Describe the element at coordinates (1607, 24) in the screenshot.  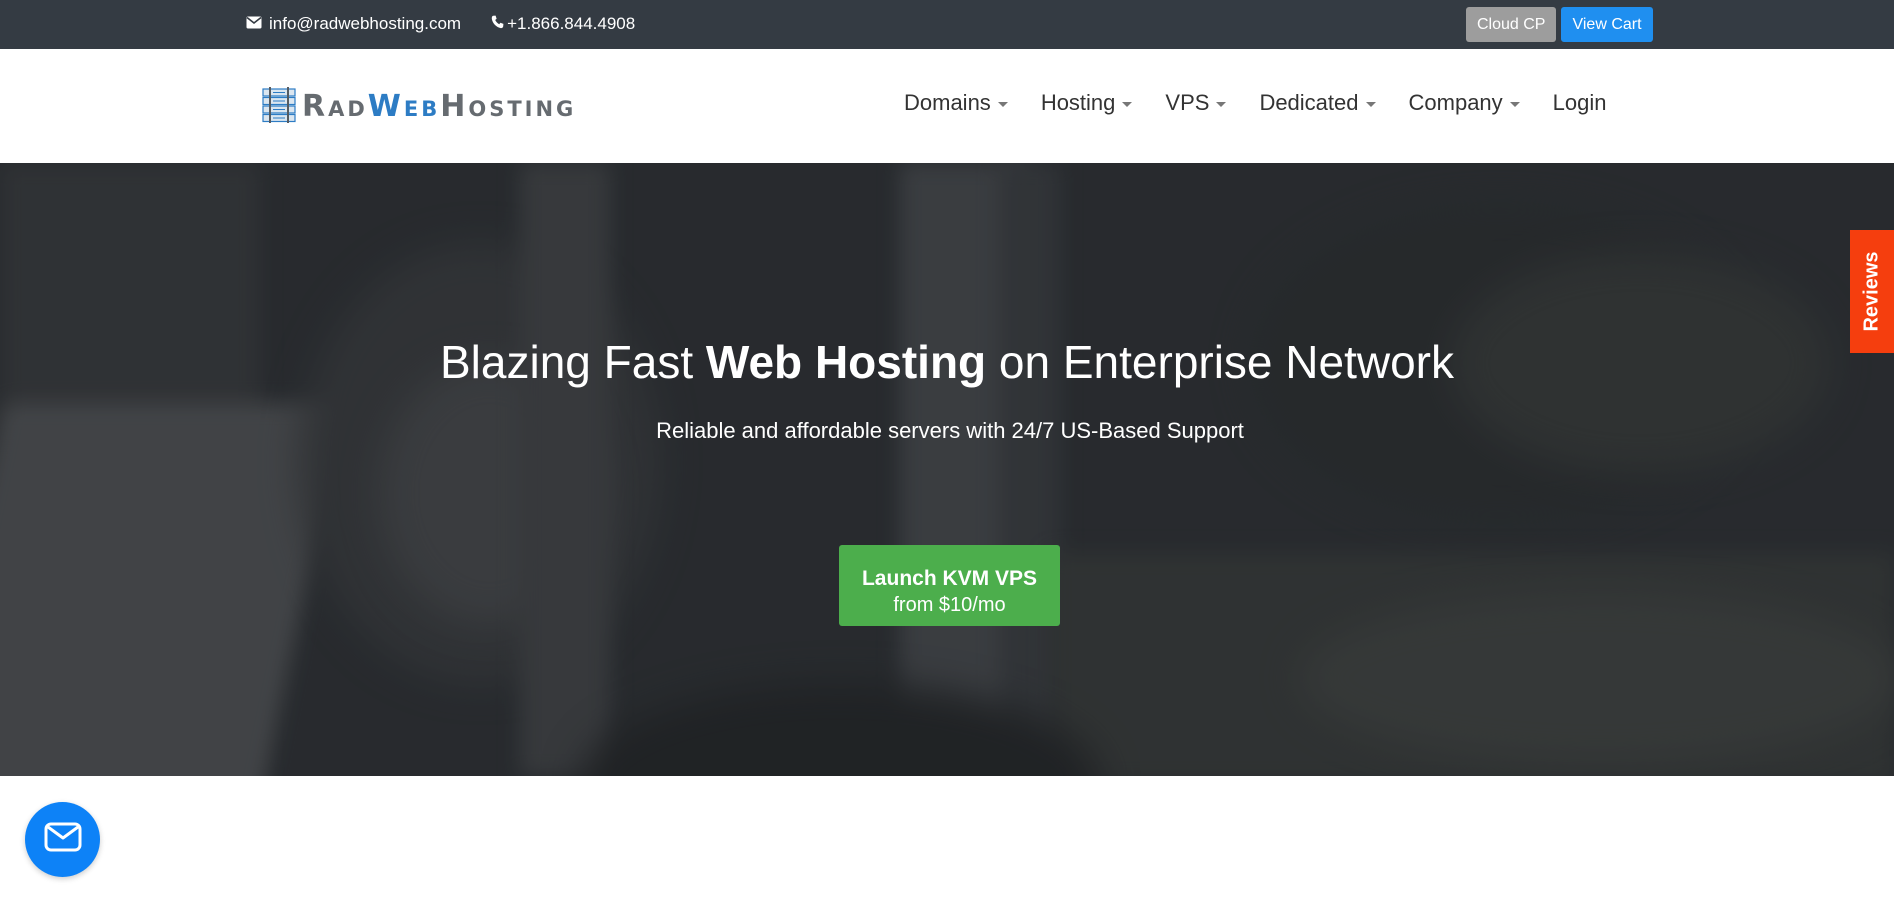
I see `view-cart-button: View Cart` at that location.